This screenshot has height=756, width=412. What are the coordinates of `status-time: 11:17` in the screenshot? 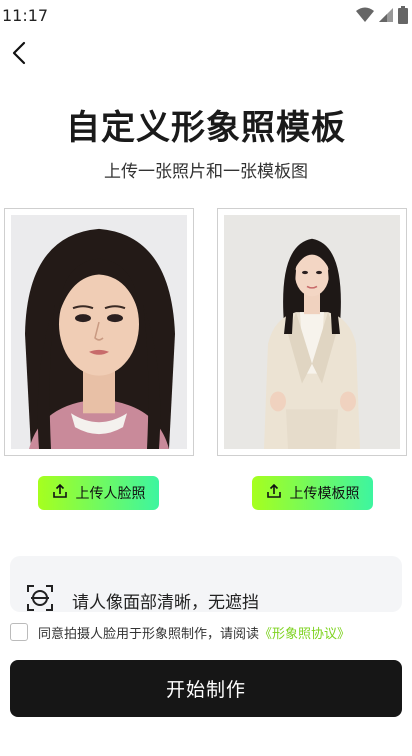 It's located at (25, 15).